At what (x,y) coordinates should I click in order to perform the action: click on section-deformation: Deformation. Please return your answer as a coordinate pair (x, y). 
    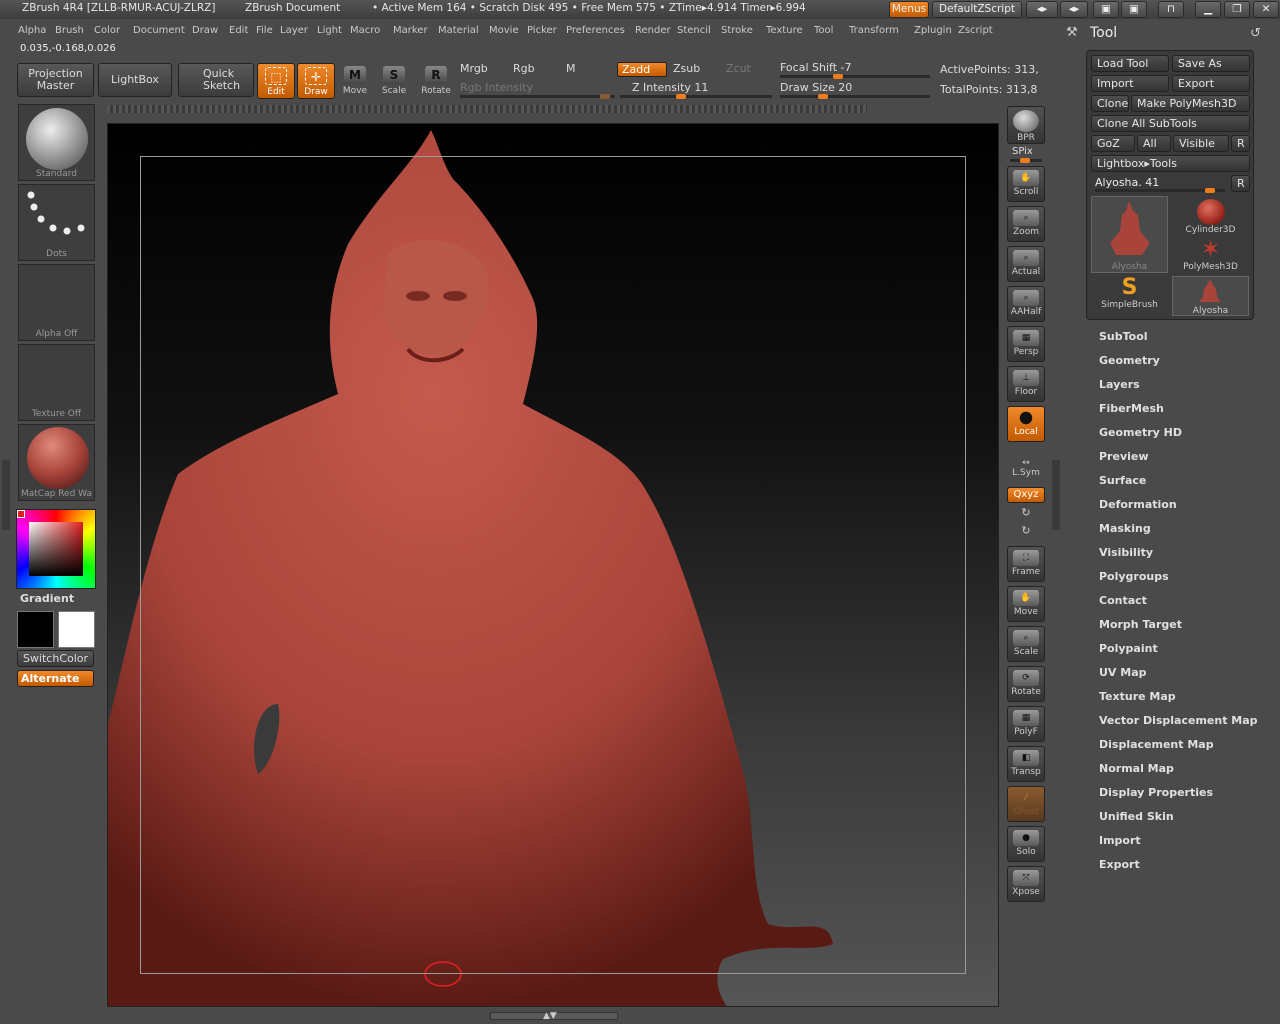
    Looking at the image, I should click on (1138, 504).